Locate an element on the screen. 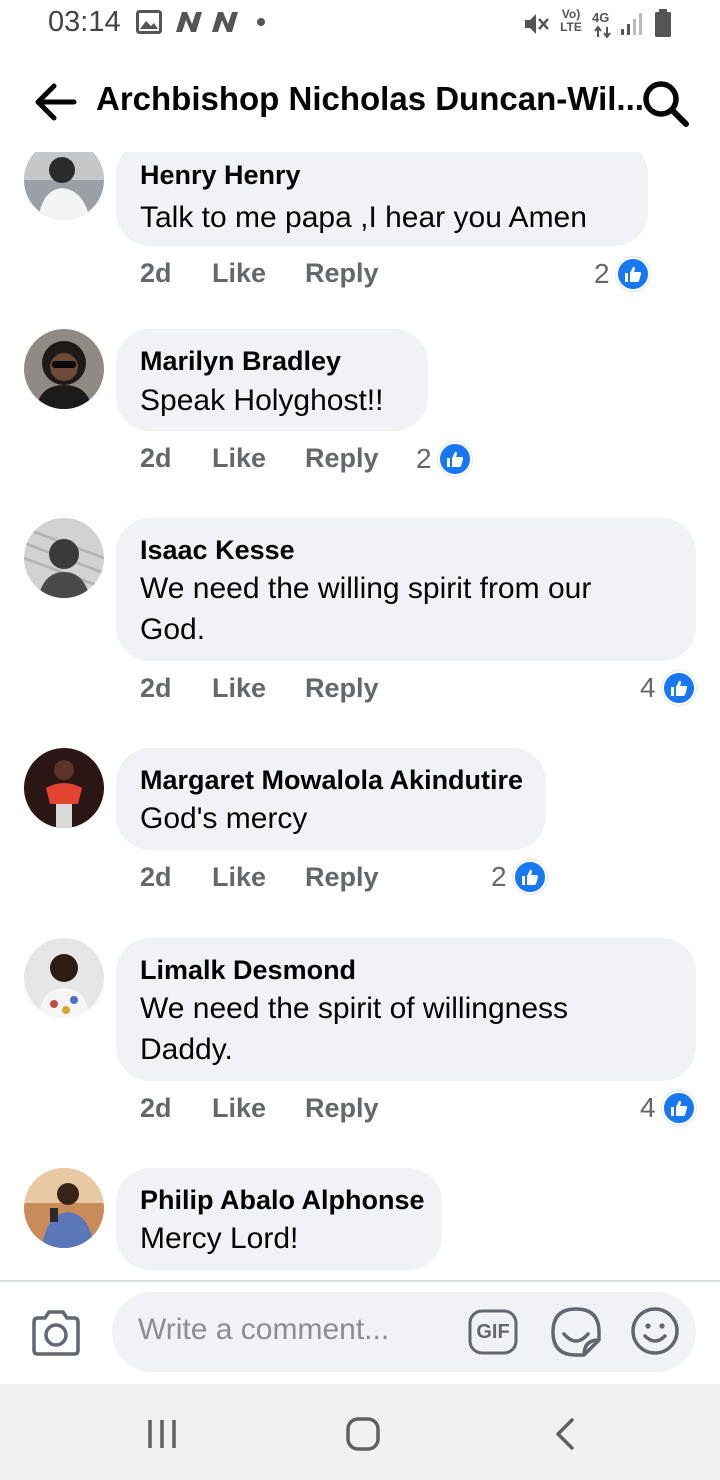  status-bar: 03:14 Vo) LTE 4G is located at coordinates (360, 26).